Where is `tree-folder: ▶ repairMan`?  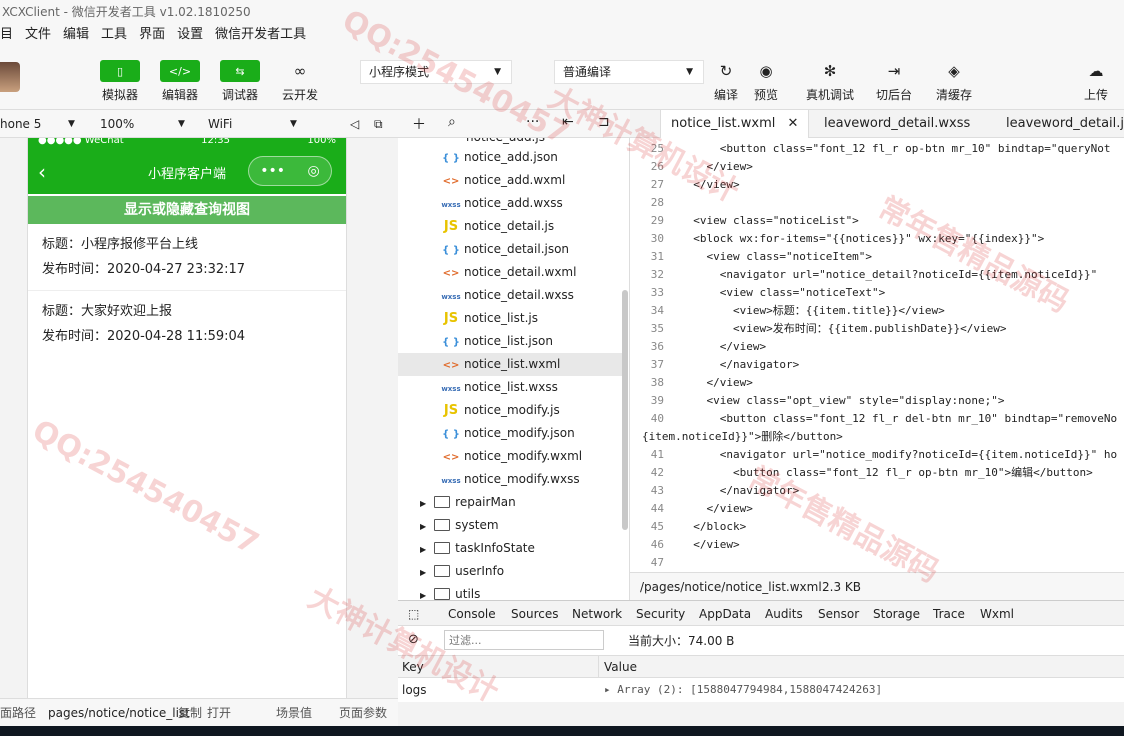
tree-folder: ▶ repairMan is located at coordinates (510, 502).